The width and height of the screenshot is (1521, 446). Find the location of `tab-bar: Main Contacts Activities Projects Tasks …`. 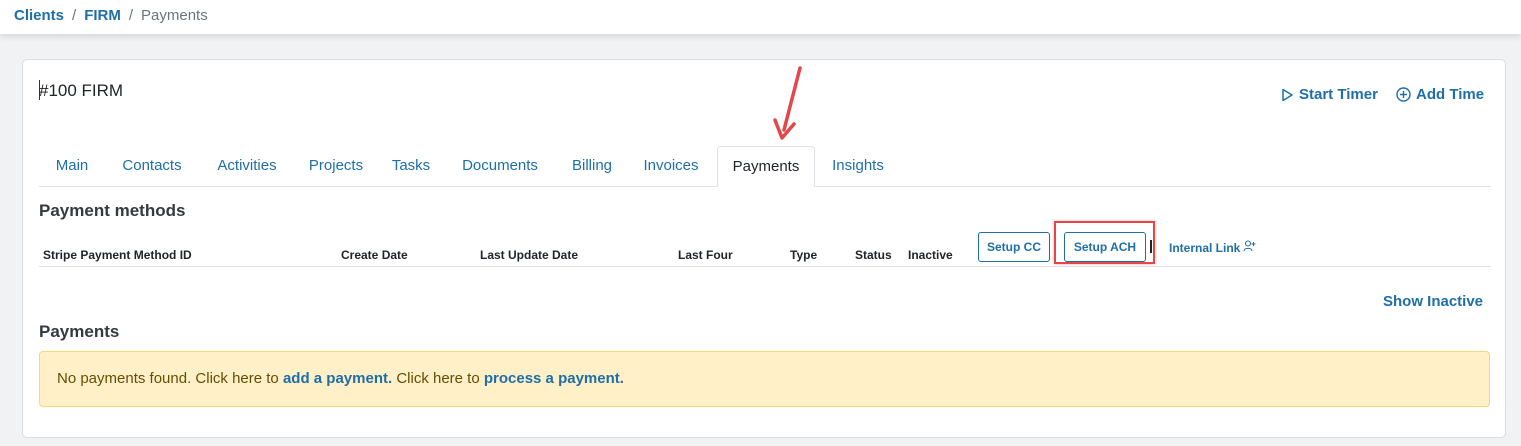

tab-bar: Main Contacts Activities Projects Tasks … is located at coordinates (765, 166).